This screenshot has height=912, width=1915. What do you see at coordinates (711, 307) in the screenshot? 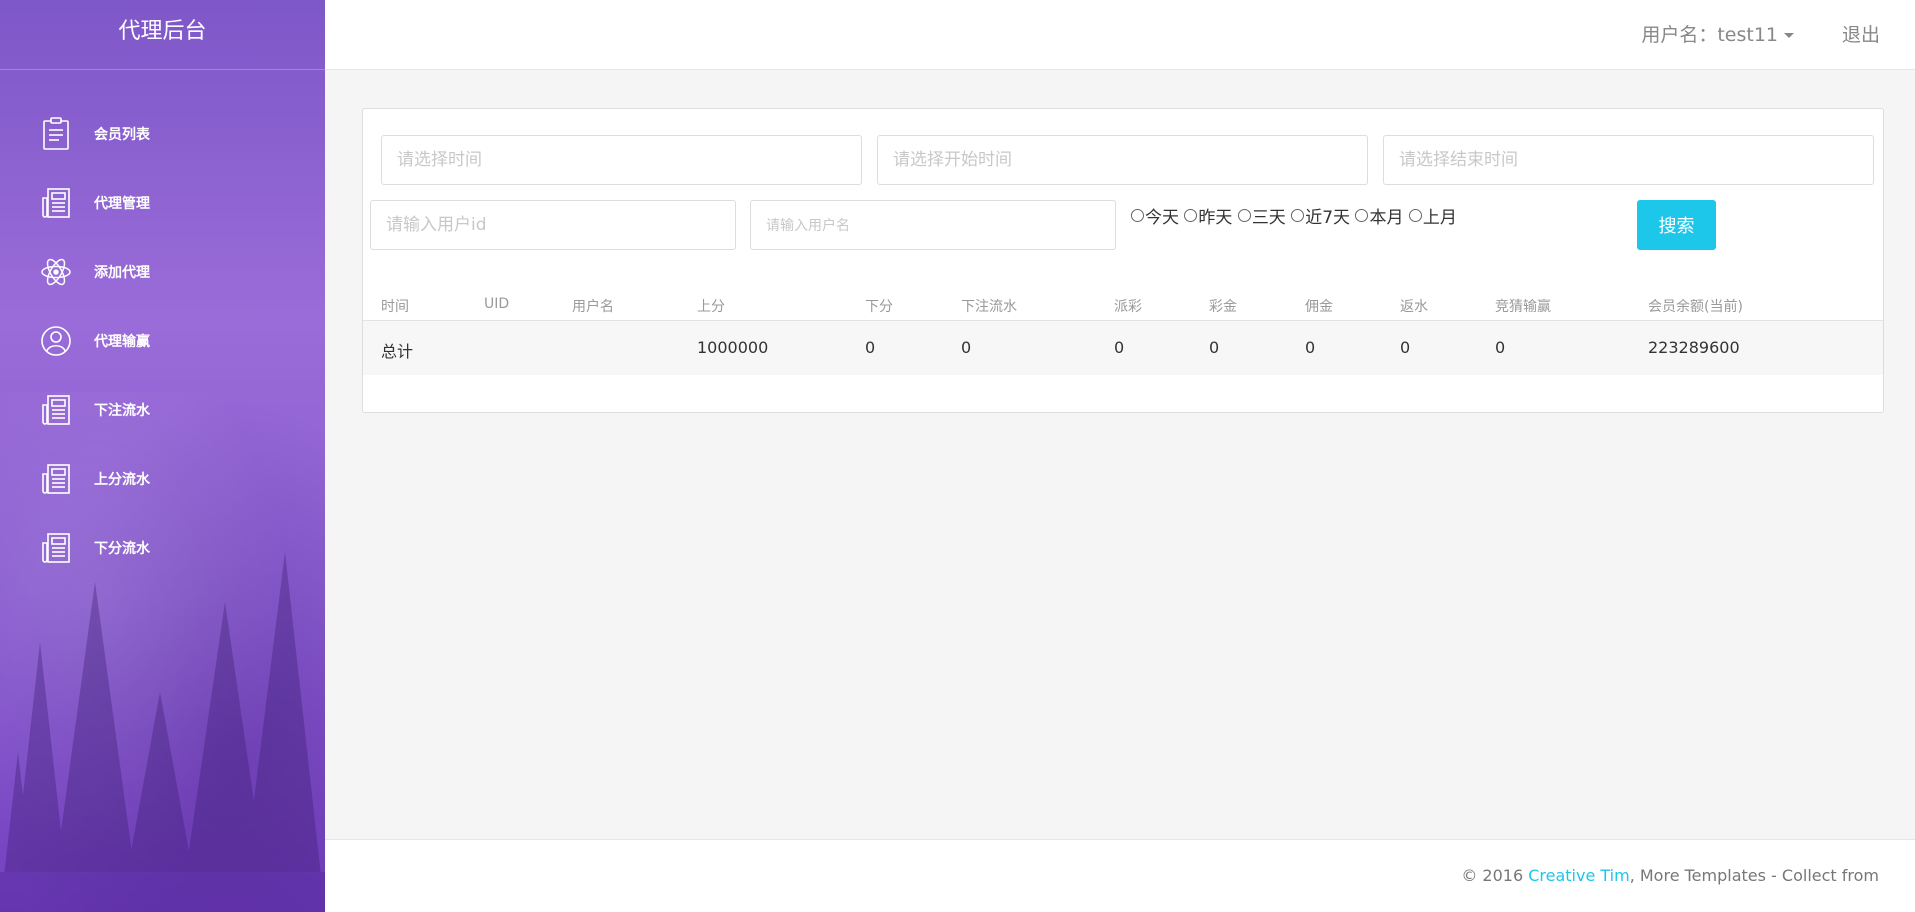
I see `column-header: 上分` at bounding box center [711, 307].